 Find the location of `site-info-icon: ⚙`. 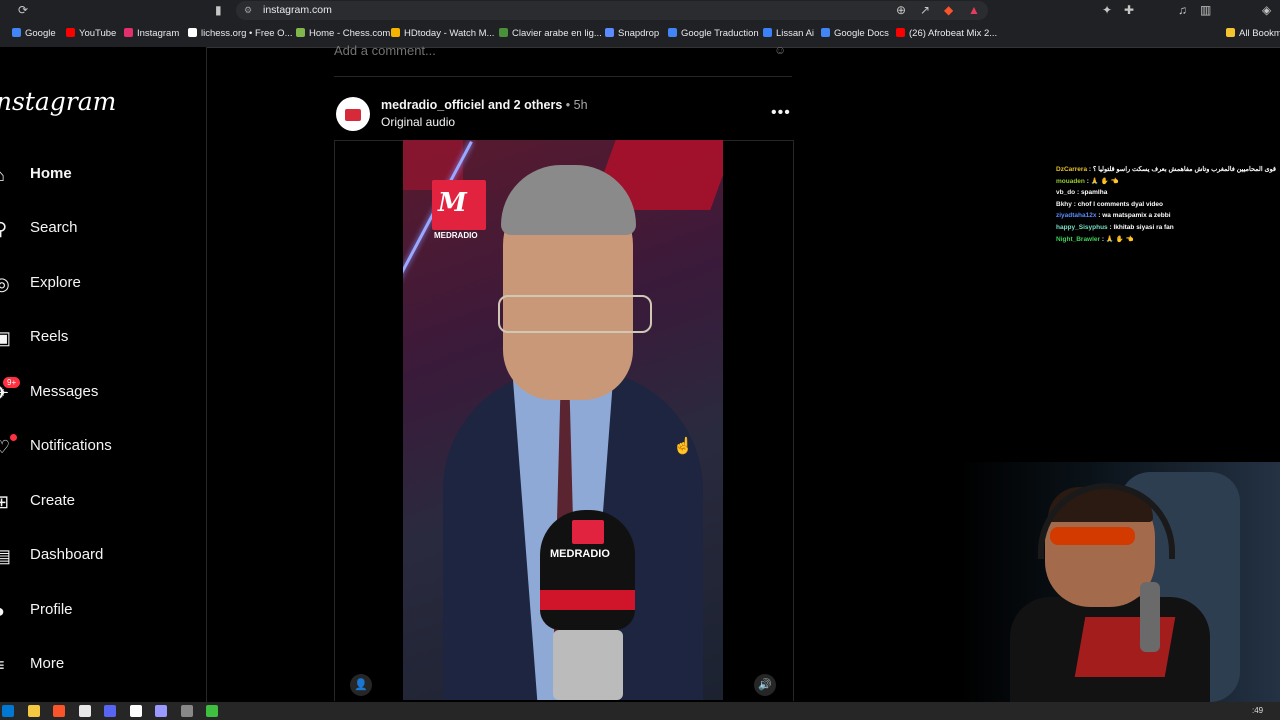

site-info-icon: ⚙ is located at coordinates (248, 10).